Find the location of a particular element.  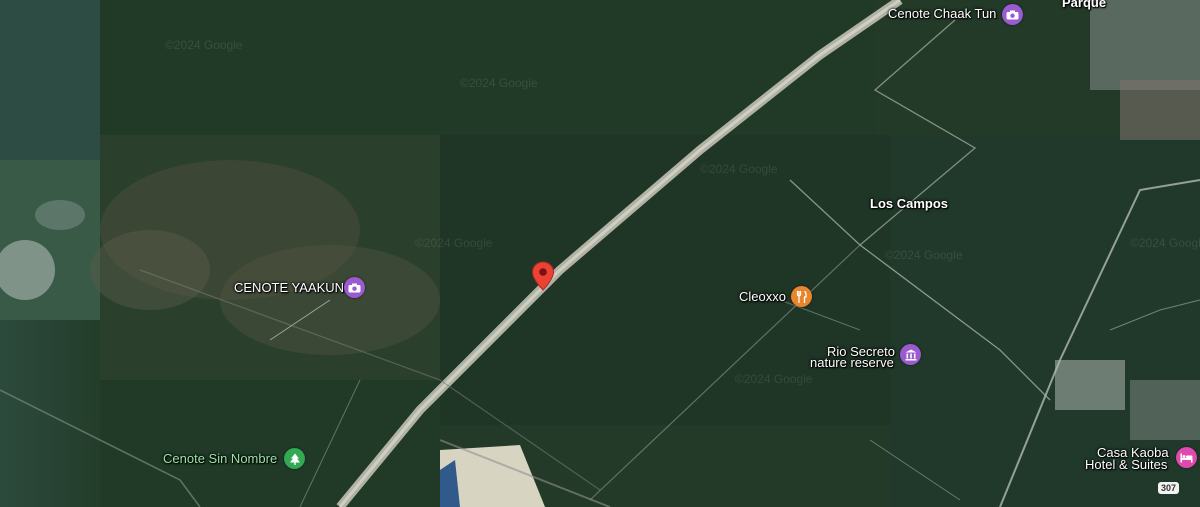

park-icon is located at coordinates (294, 458).